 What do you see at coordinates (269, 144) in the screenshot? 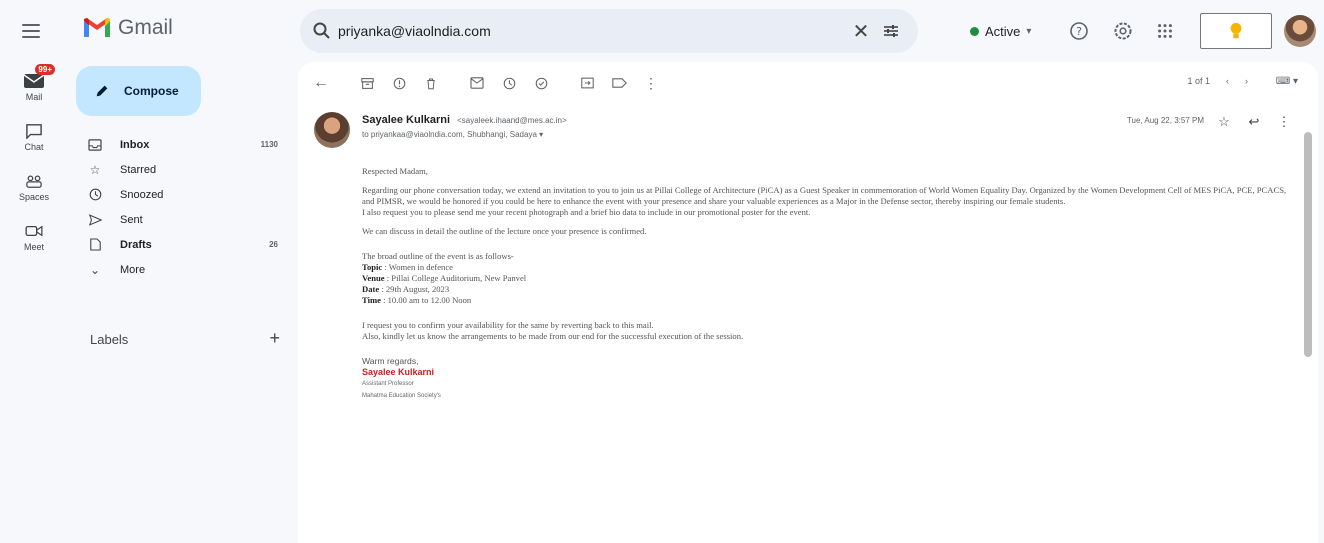
I see `unread-count: 1130` at bounding box center [269, 144].